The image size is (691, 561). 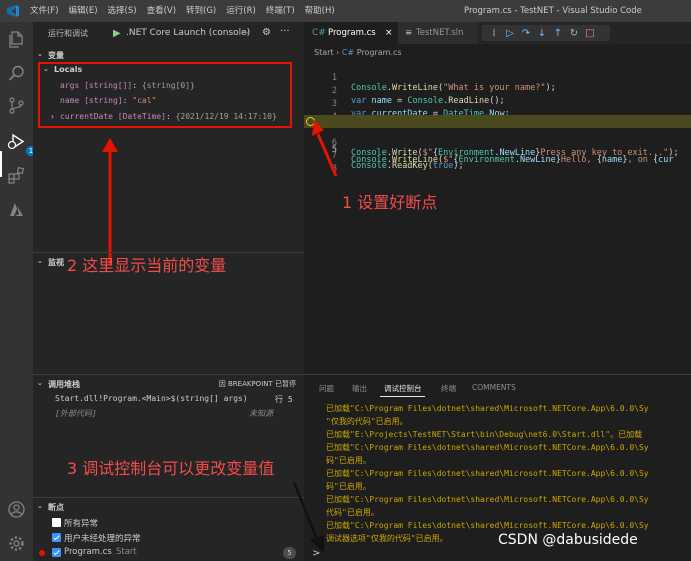 What do you see at coordinates (494, 33) in the screenshot?
I see `drag-handle-icon: ⁞` at bounding box center [494, 33].